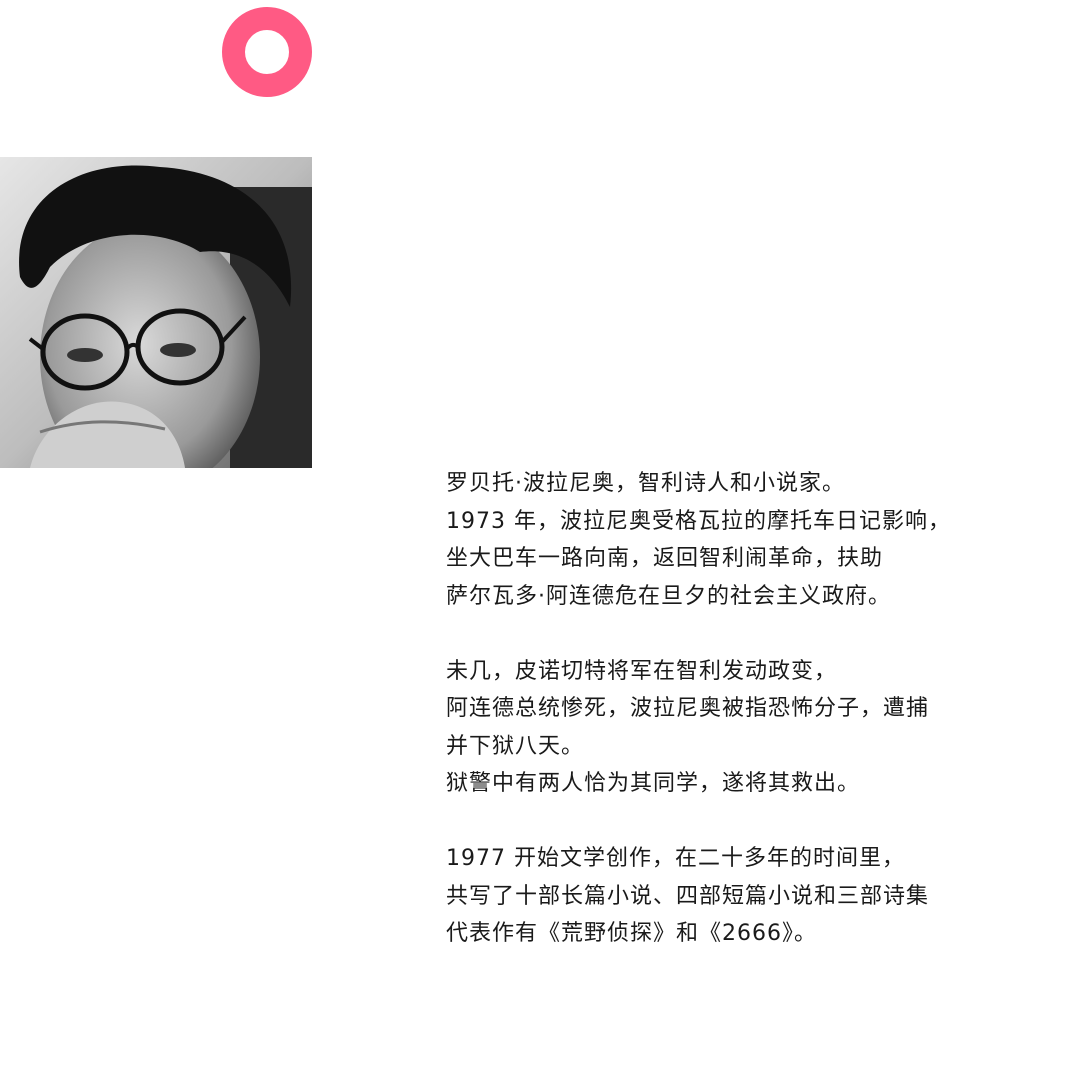 This screenshot has width=1080, height=1080. What do you see at coordinates (267, 52) in the screenshot?
I see `ring-icon` at bounding box center [267, 52].